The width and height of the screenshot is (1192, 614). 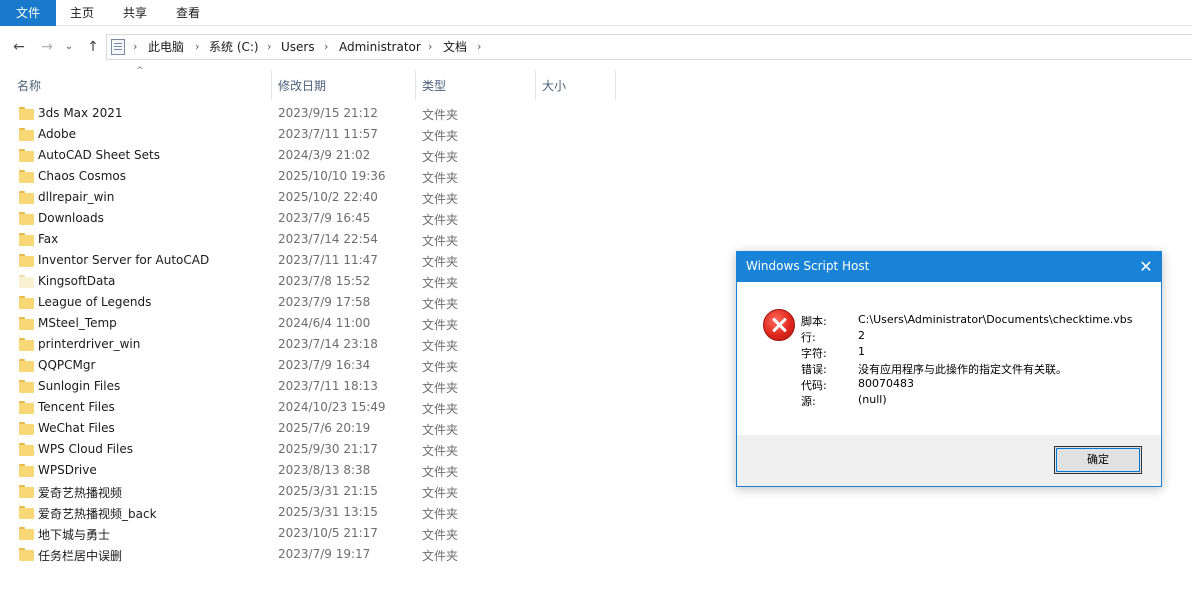 What do you see at coordinates (328, 491) in the screenshot?
I see `file-modified-date: 2025/3/31 21:15` at bounding box center [328, 491].